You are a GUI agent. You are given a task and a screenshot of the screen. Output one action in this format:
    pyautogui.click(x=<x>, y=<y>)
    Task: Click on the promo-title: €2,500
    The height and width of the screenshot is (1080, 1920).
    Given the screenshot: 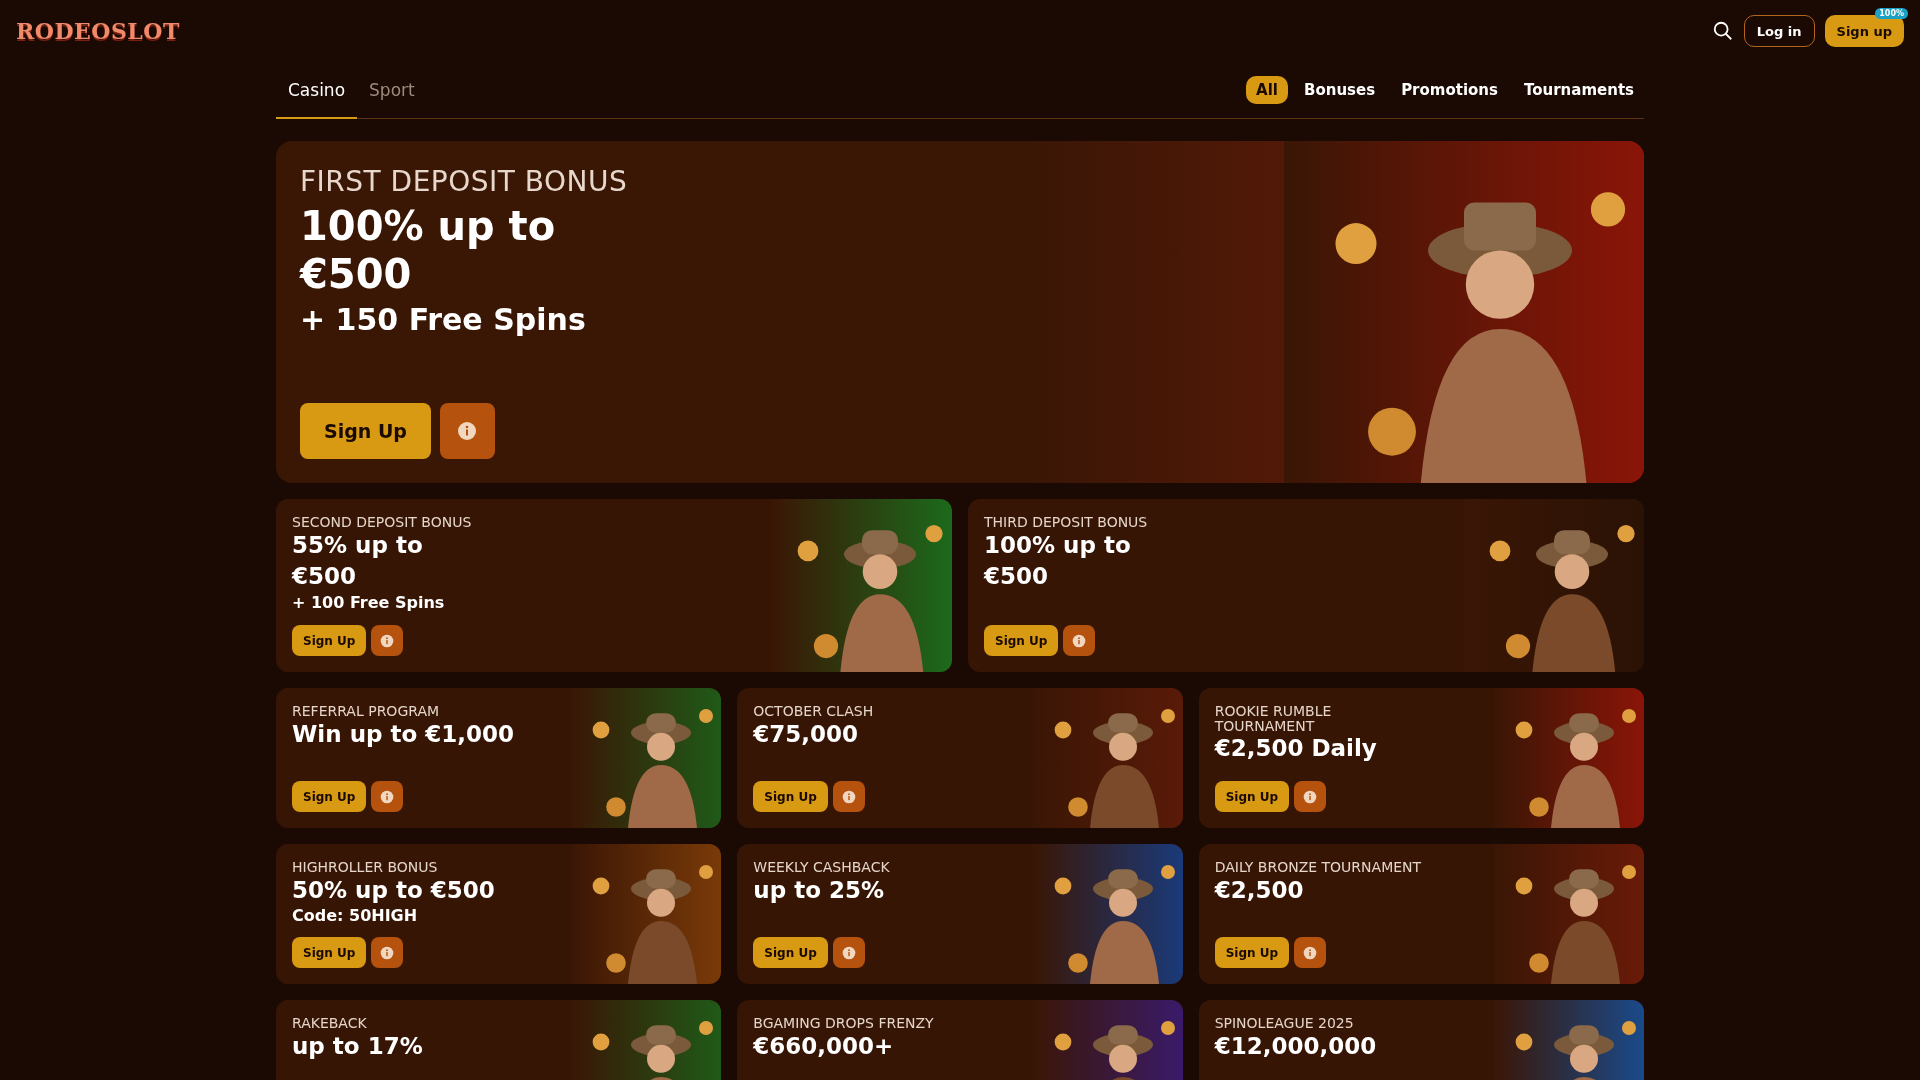 What is the action you would take?
    pyautogui.click(x=1259, y=890)
    